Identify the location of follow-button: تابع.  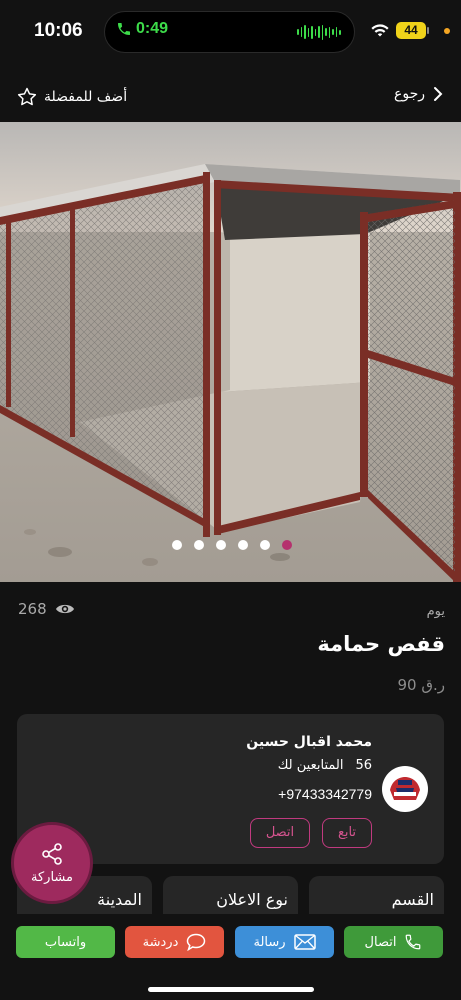
(347, 833).